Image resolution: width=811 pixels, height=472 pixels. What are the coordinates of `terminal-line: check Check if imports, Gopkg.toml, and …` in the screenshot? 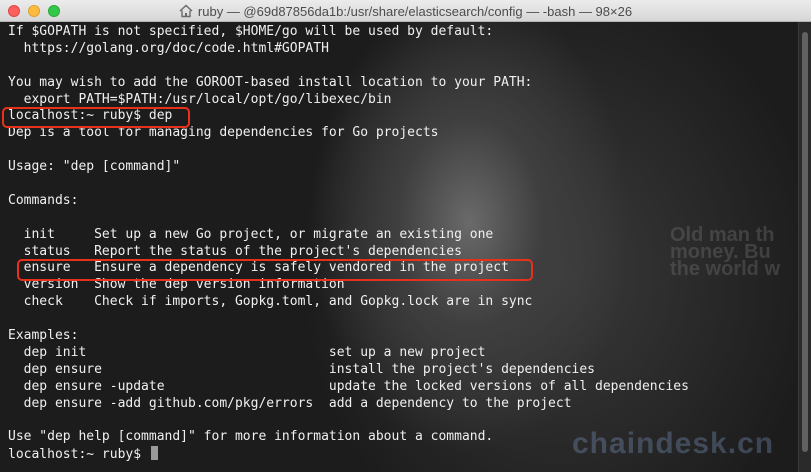 It's located at (270, 302).